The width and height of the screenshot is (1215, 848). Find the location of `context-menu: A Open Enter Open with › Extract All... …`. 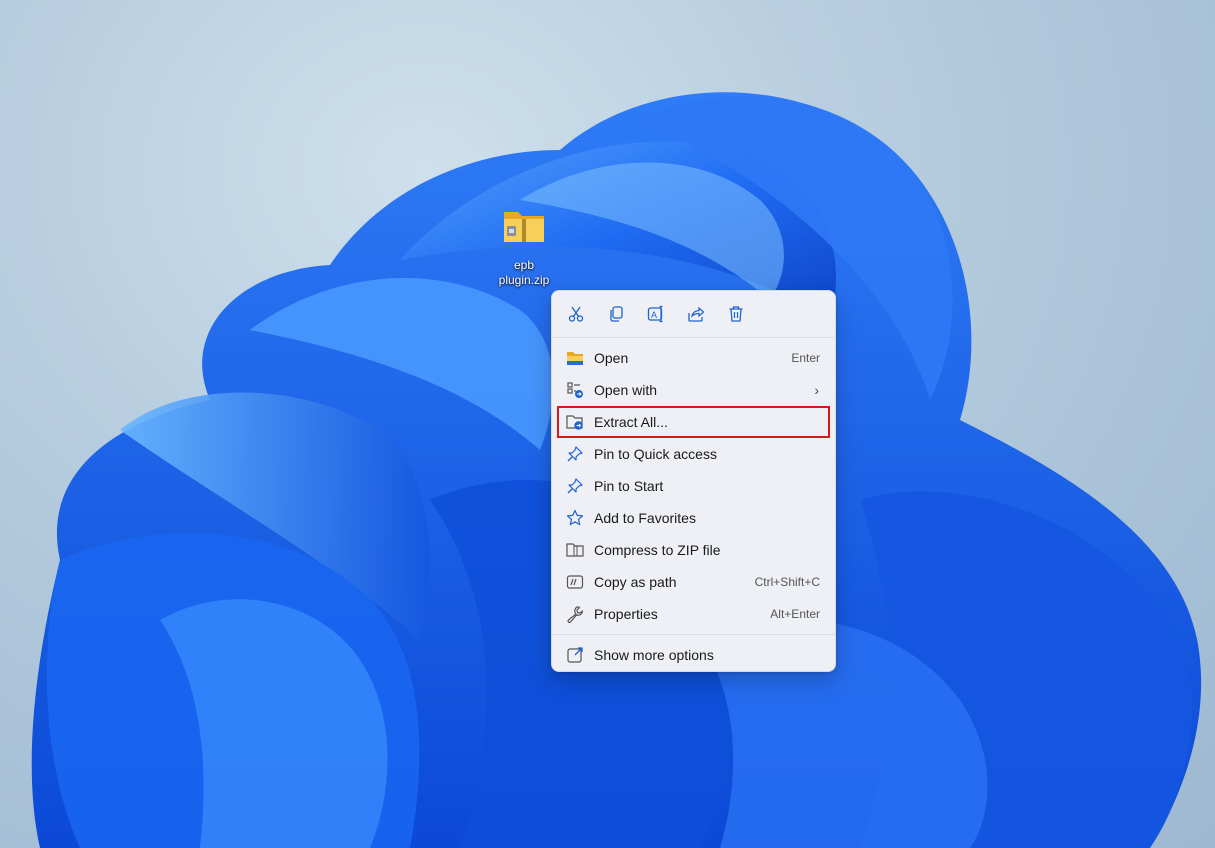

context-menu: A Open Enter Open with › Extract All... … is located at coordinates (693, 481).